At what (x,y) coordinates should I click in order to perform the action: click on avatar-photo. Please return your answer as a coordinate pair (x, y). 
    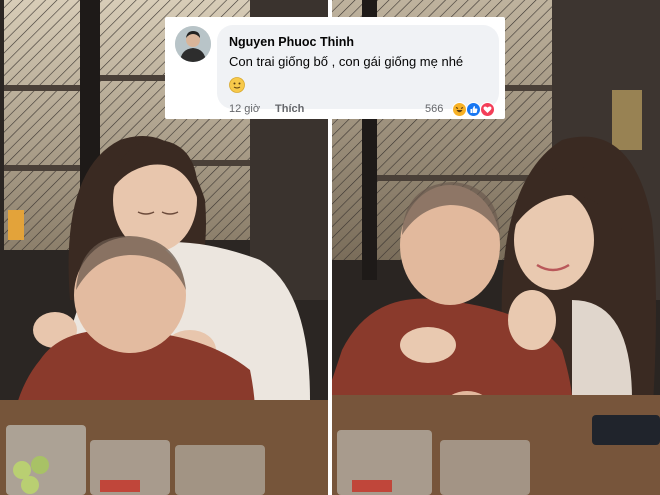
    Looking at the image, I should click on (193, 44).